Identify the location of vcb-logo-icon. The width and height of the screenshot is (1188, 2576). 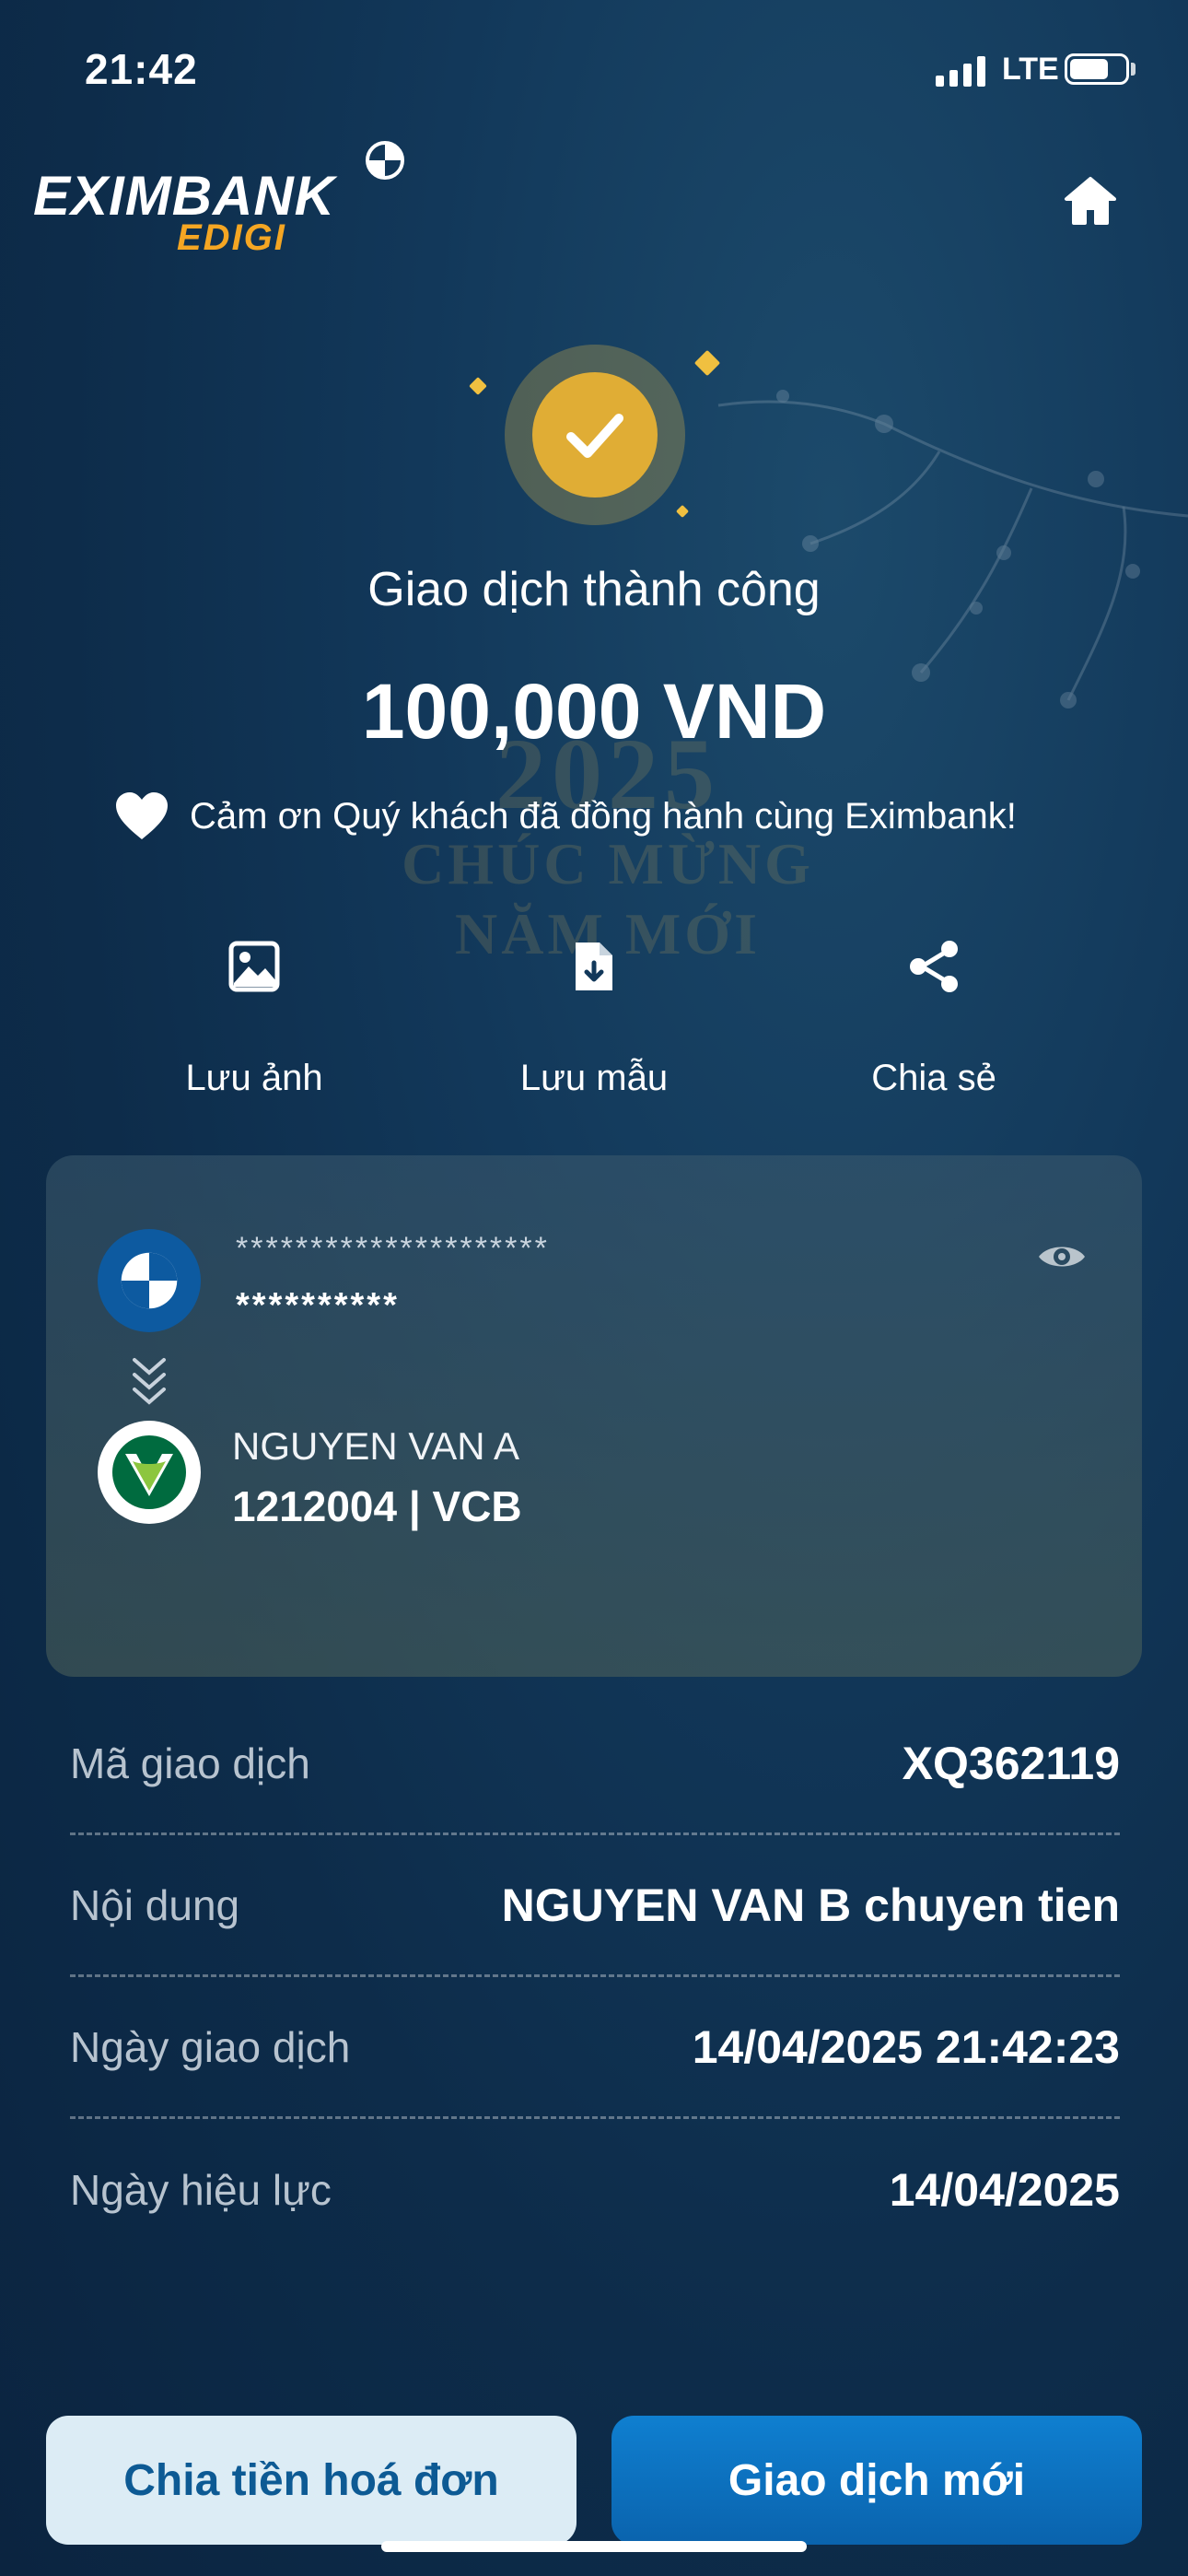
(149, 1472).